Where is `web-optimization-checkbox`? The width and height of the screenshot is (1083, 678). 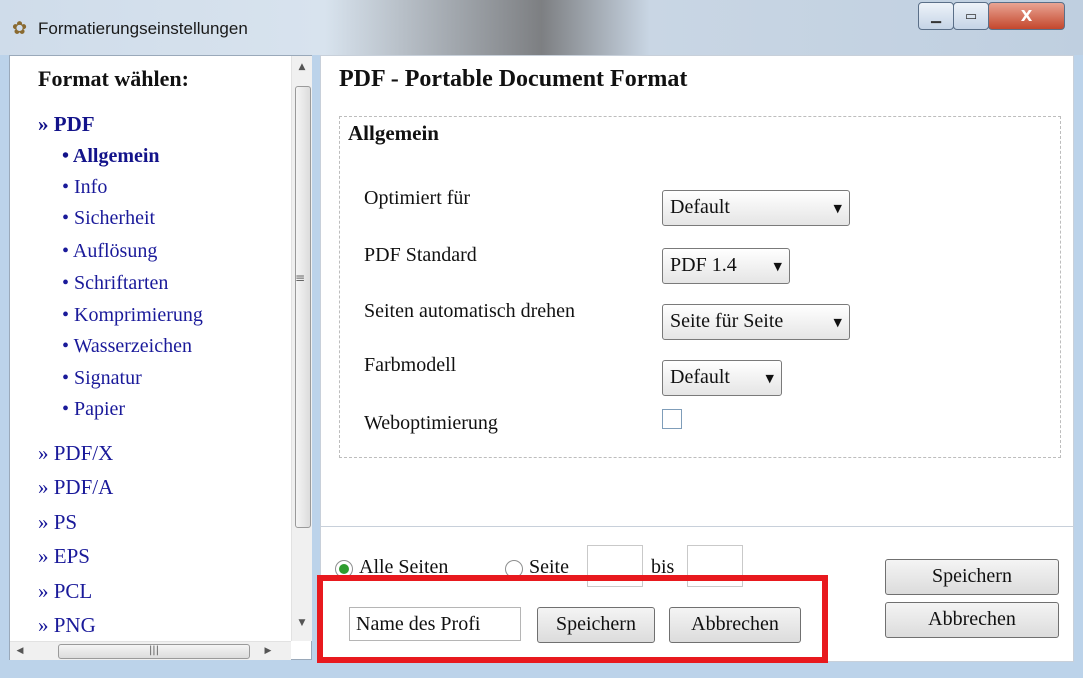 web-optimization-checkbox is located at coordinates (672, 419).